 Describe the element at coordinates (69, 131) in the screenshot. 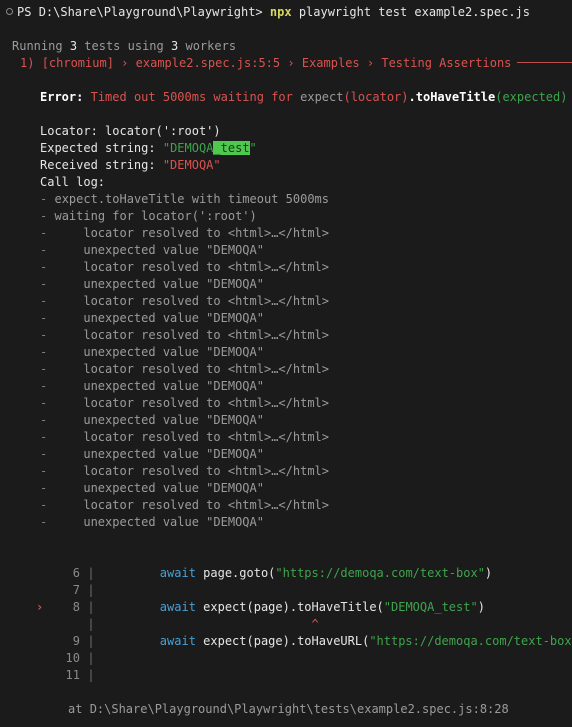

I see `locator-label: Locator:` at that location.